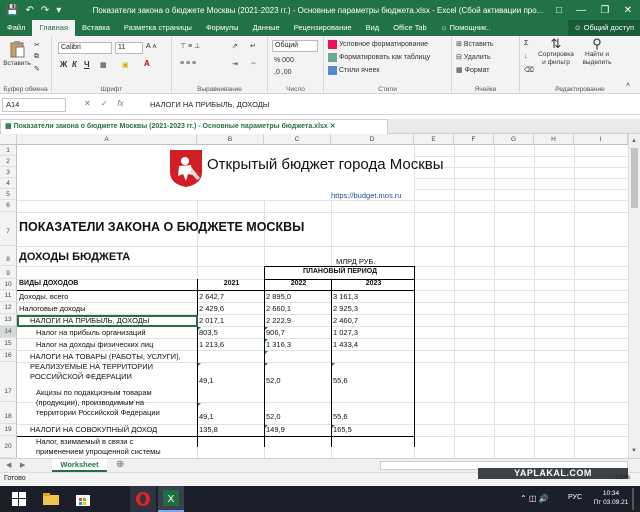 This screenshot has height=512, width=640. What do you see at coordinates (8, 465) in the screenshot?
I see `prev-sheet-icon: ◀` at bounding box center [8, 465].